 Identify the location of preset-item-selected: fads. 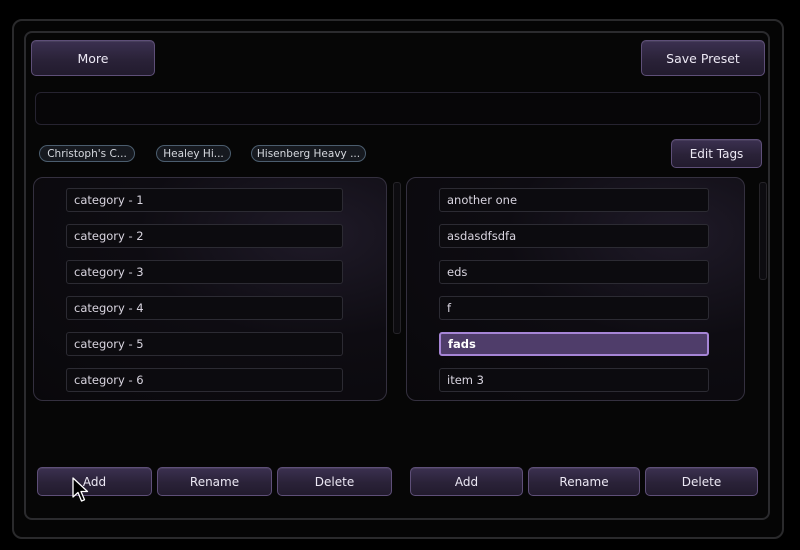
(574, 344).